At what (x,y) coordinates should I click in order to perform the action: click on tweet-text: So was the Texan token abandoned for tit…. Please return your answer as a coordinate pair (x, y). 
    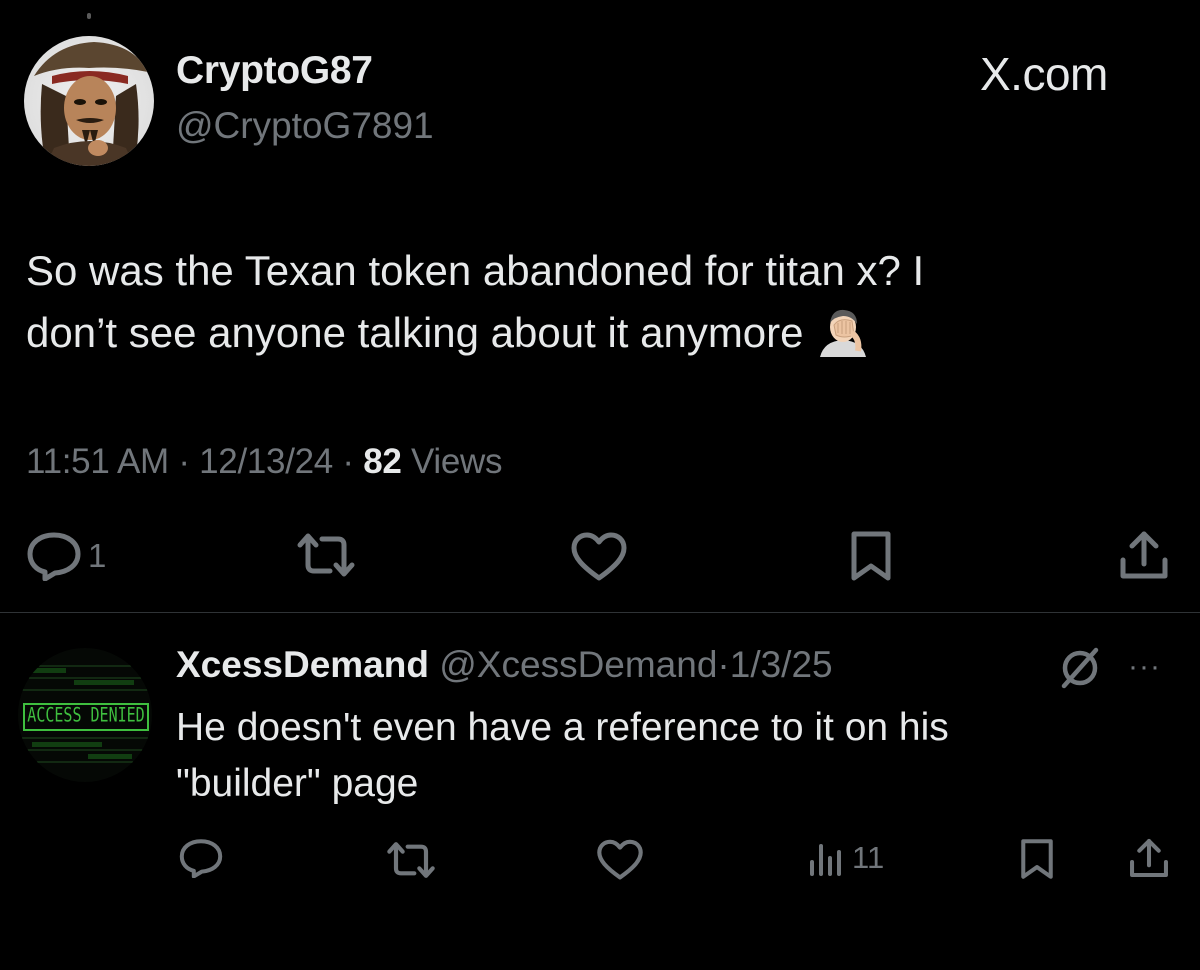
    Looking at the image, I should click on (596, 302).